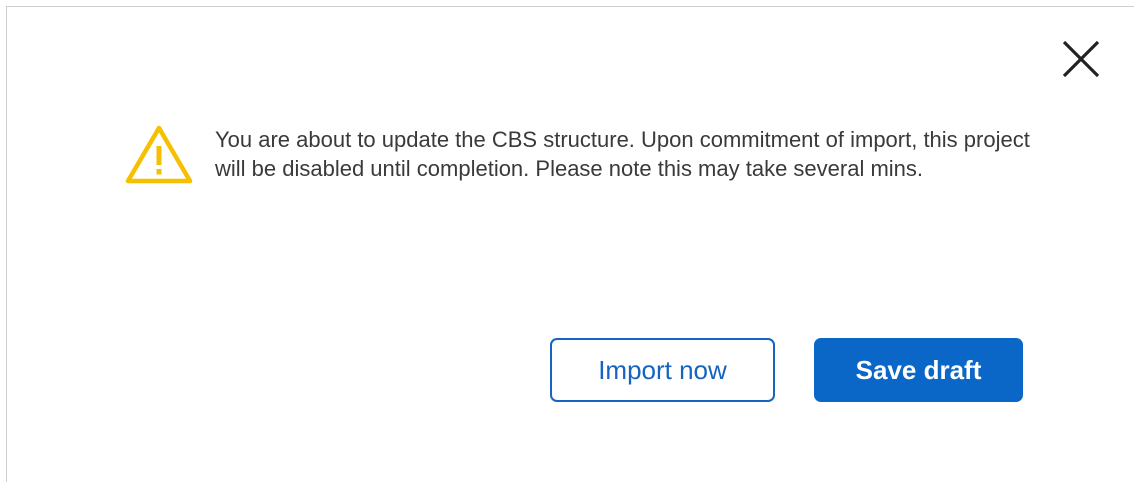  I want to click on close-button, so click(1081, 59).